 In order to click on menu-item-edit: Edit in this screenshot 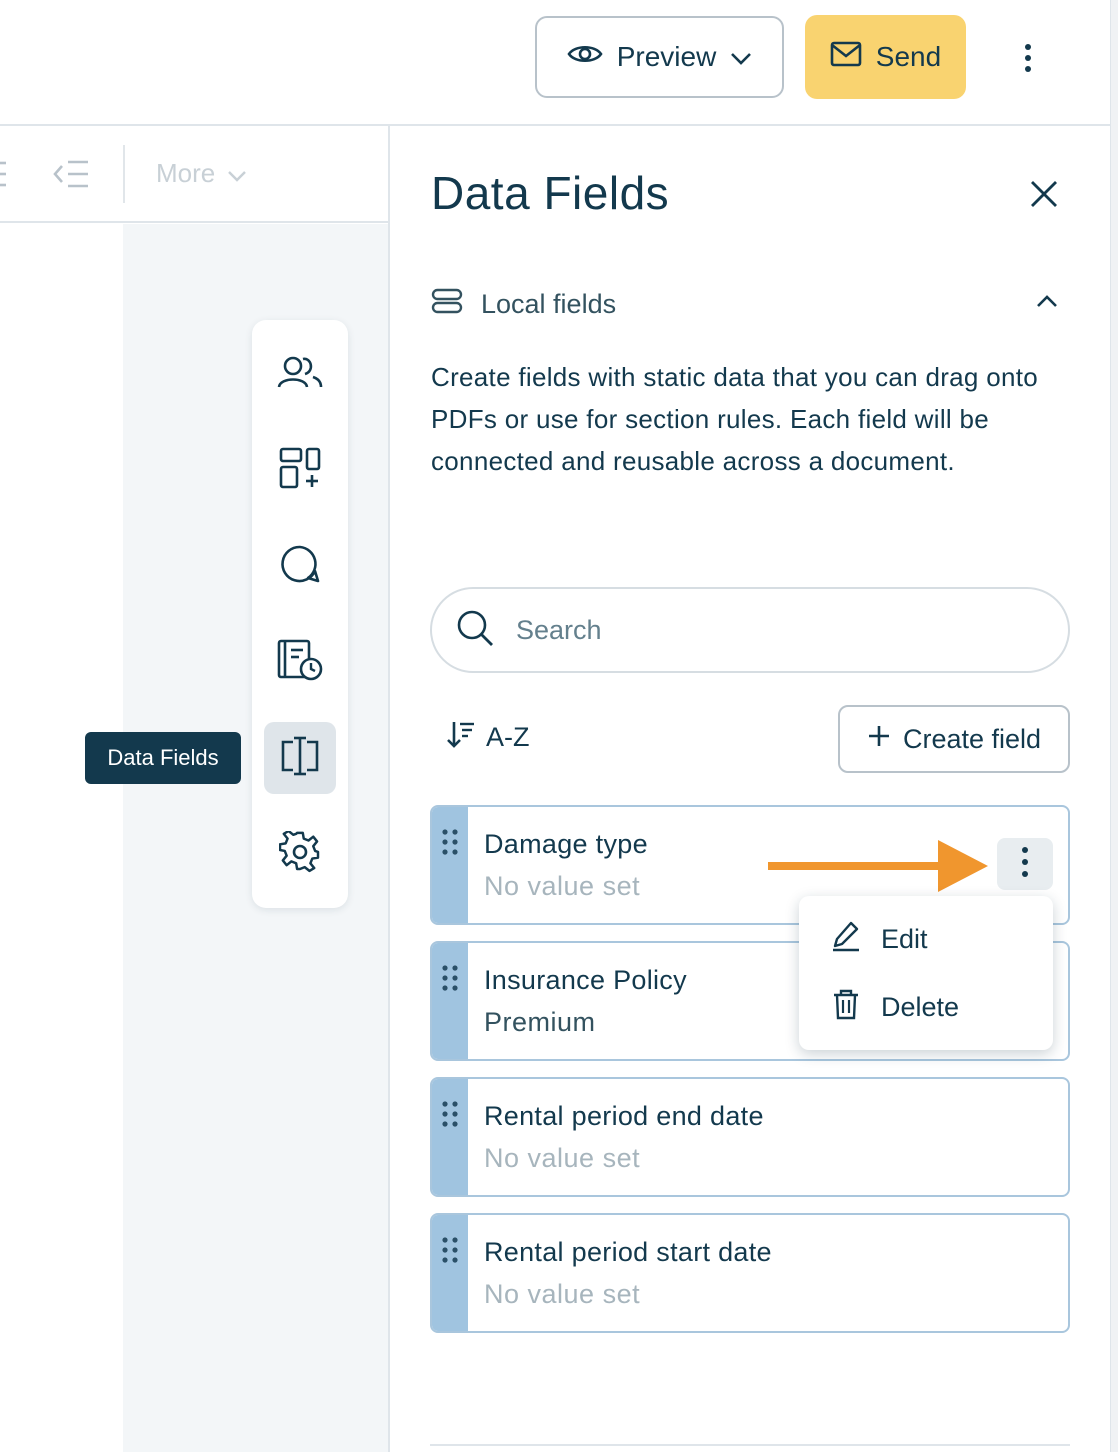, I will do `click(879, 939)`.